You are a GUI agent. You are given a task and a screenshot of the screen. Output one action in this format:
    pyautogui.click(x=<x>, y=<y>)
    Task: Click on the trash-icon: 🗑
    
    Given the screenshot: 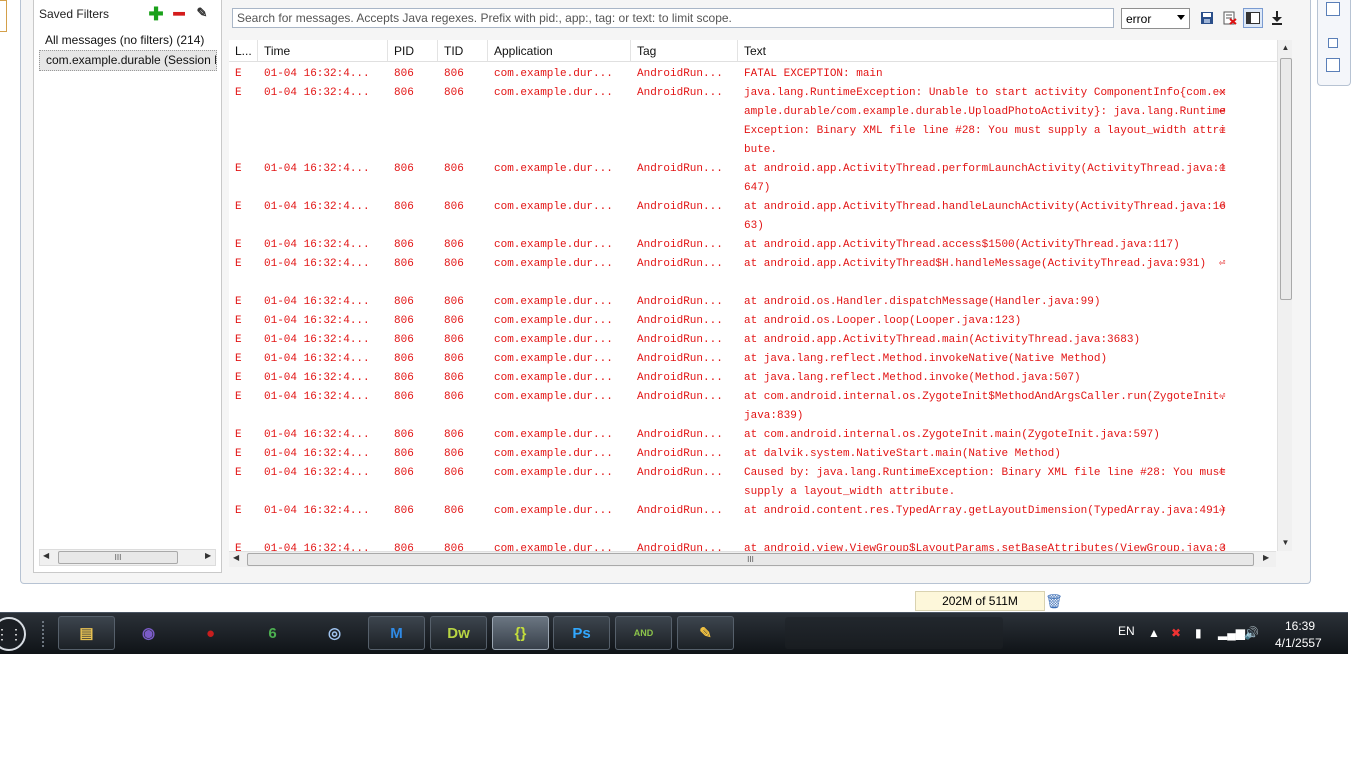 What is the action you would take?
    pyautogui.click(x=1054, y=601)
    